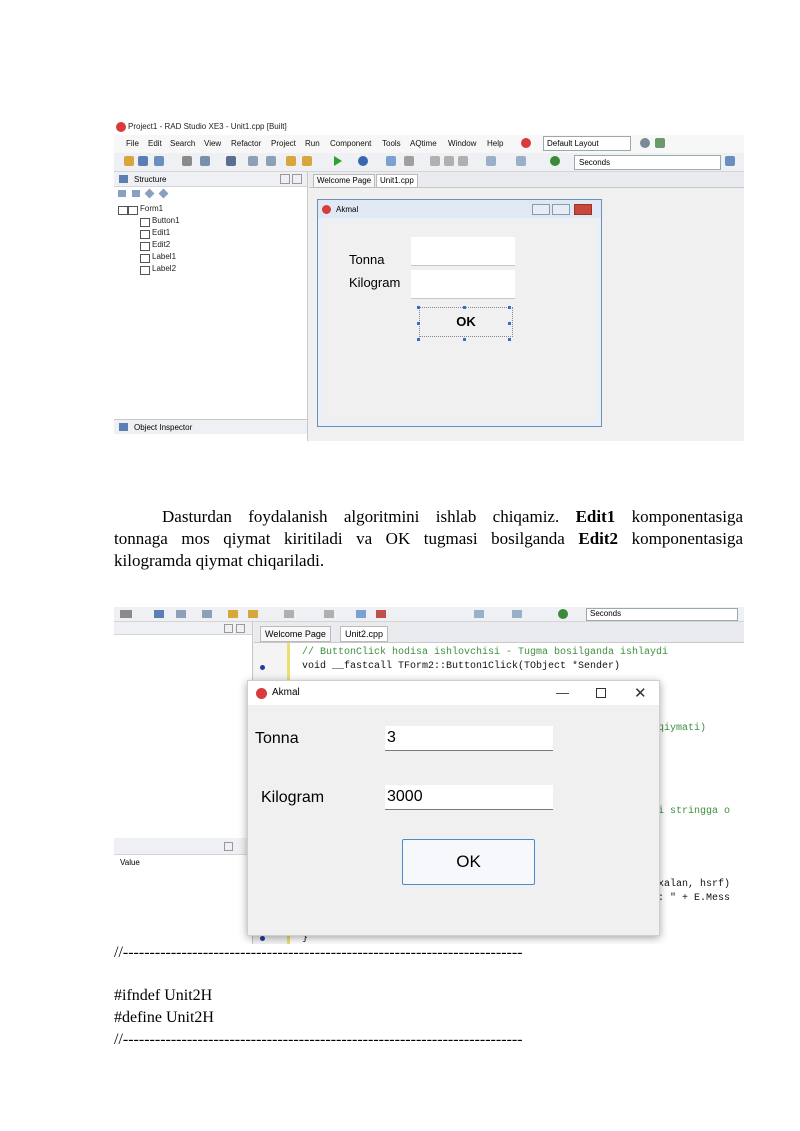 The width and height of the screenshot is (800, 1131). What do you see at coordinates (391, 143) in the screenshot?
I see `menu-tools: Tools` at bounding box center [391, 143].